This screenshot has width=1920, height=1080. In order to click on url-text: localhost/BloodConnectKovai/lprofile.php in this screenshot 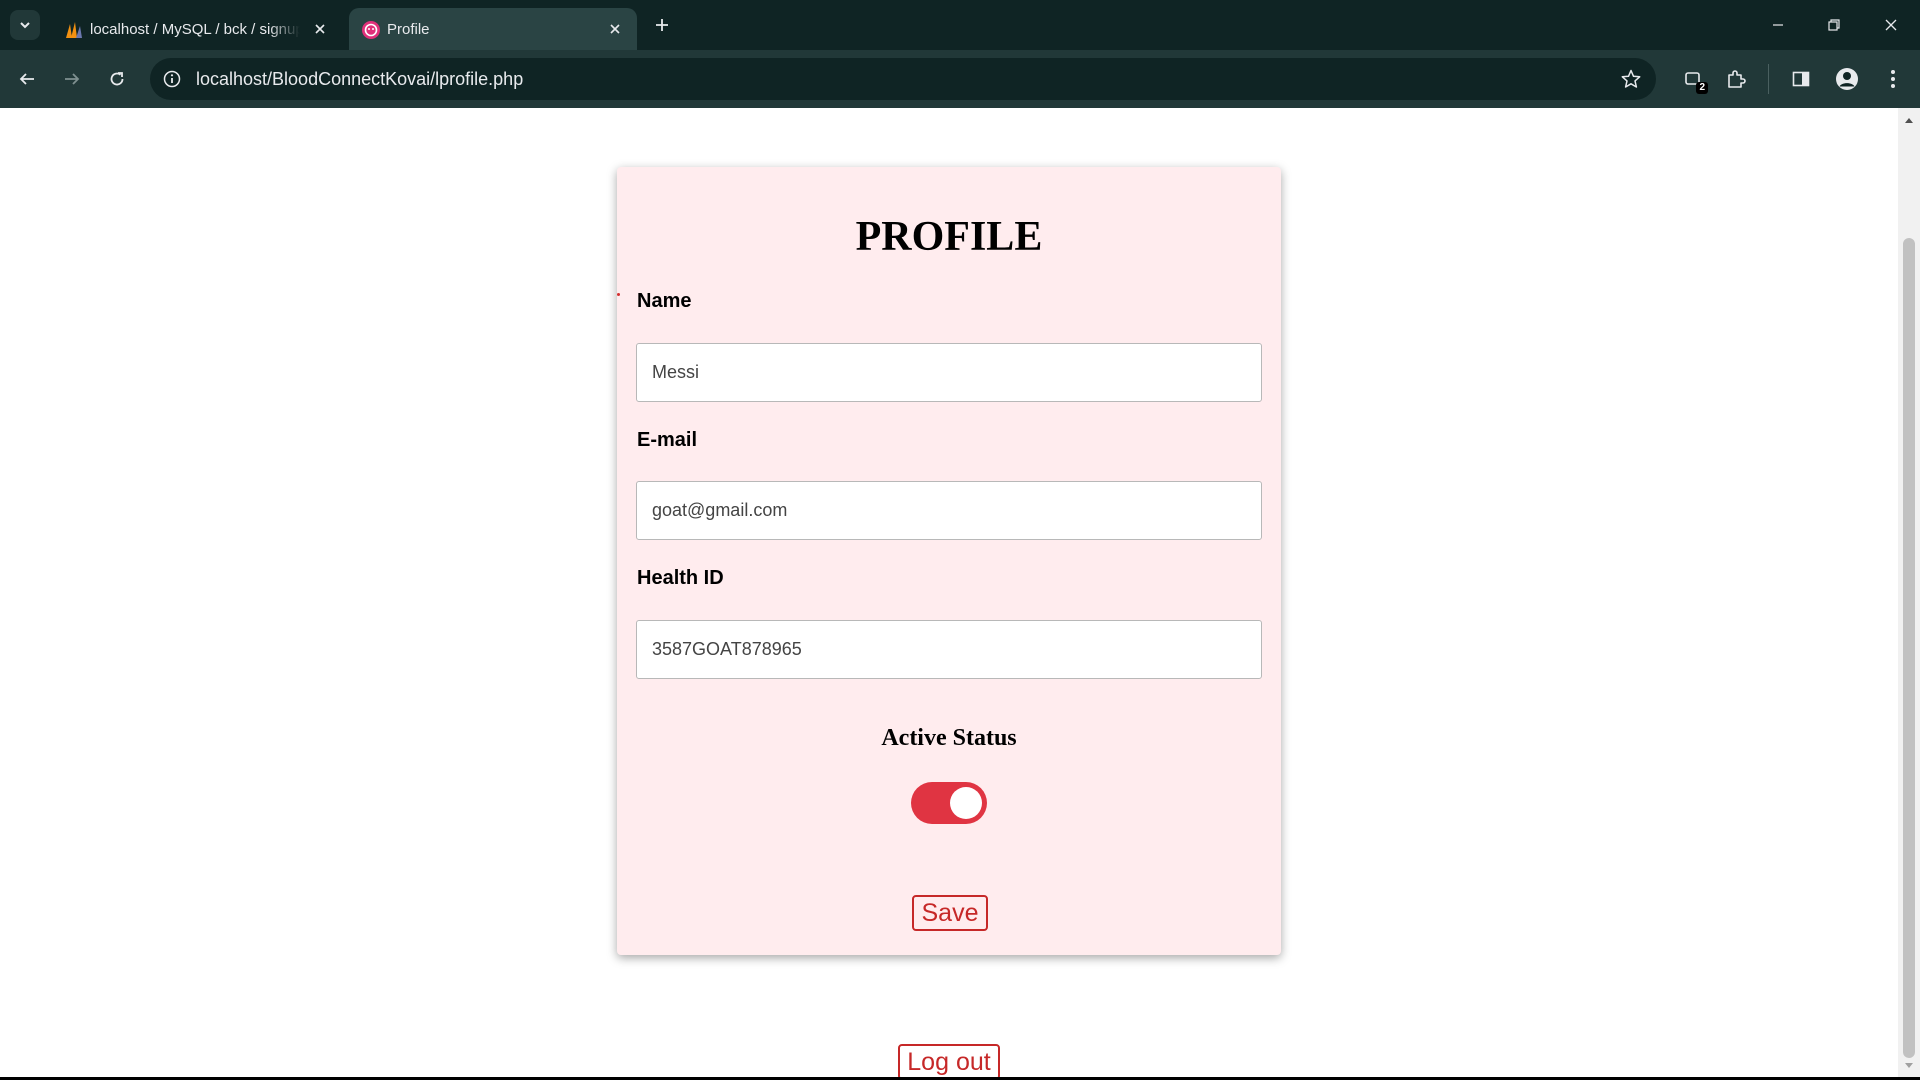, I will do `click(360, 79)`.